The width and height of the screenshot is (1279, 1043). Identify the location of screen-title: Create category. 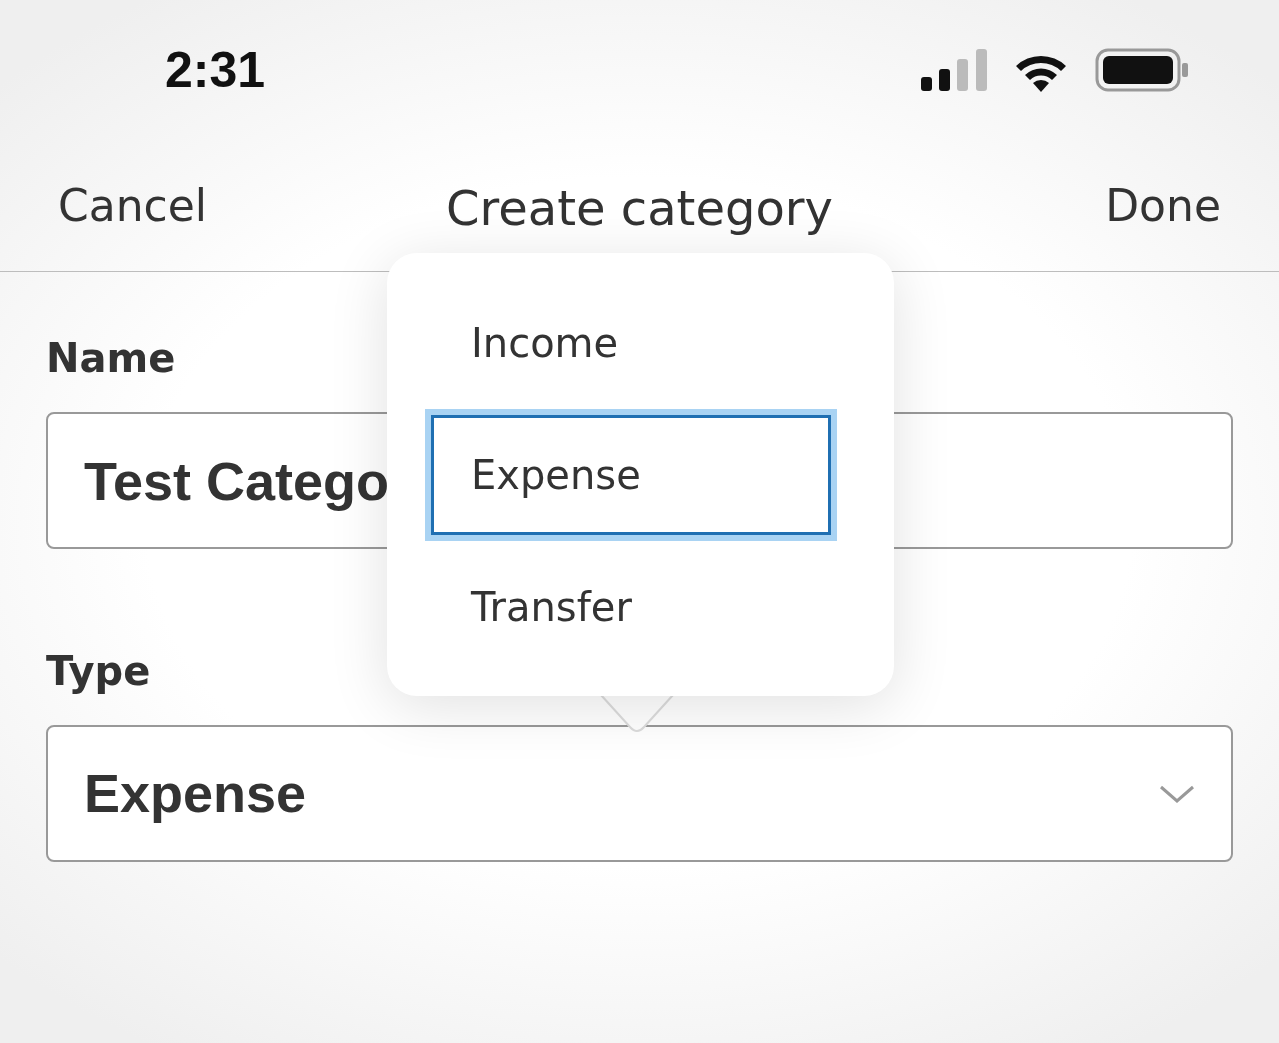
(639, 208).